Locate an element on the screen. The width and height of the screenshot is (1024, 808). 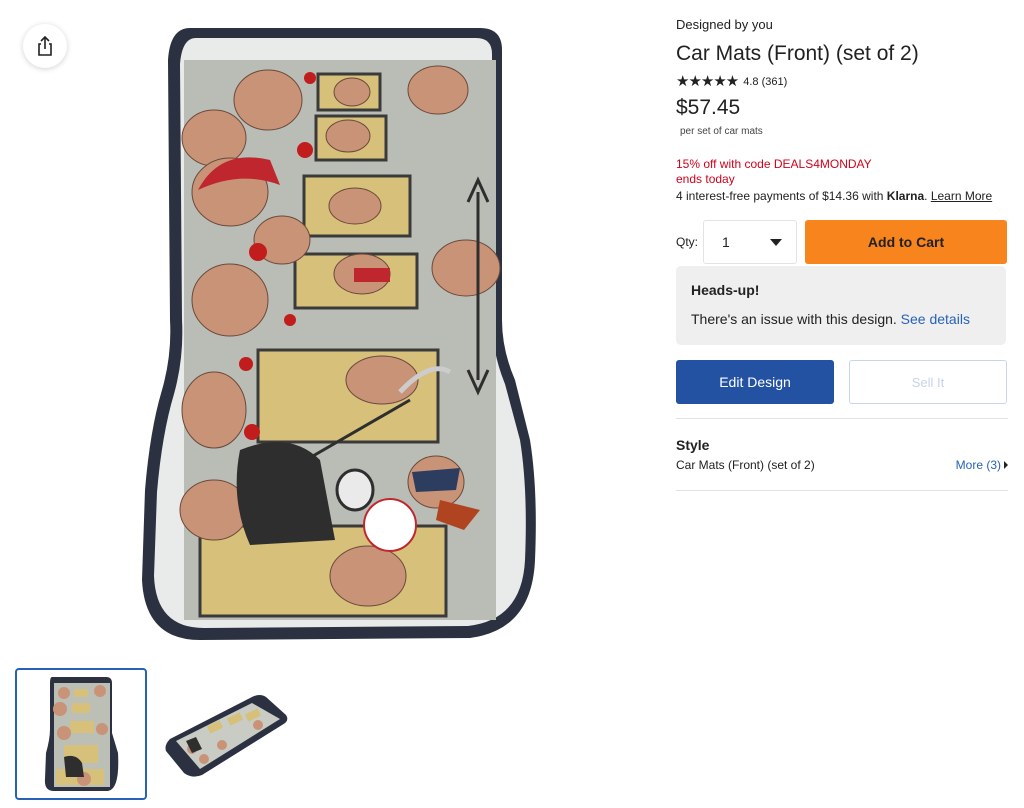
promo-code-text: 15% off with code DEALS4MONDAY is located at coordinates (774, 164).